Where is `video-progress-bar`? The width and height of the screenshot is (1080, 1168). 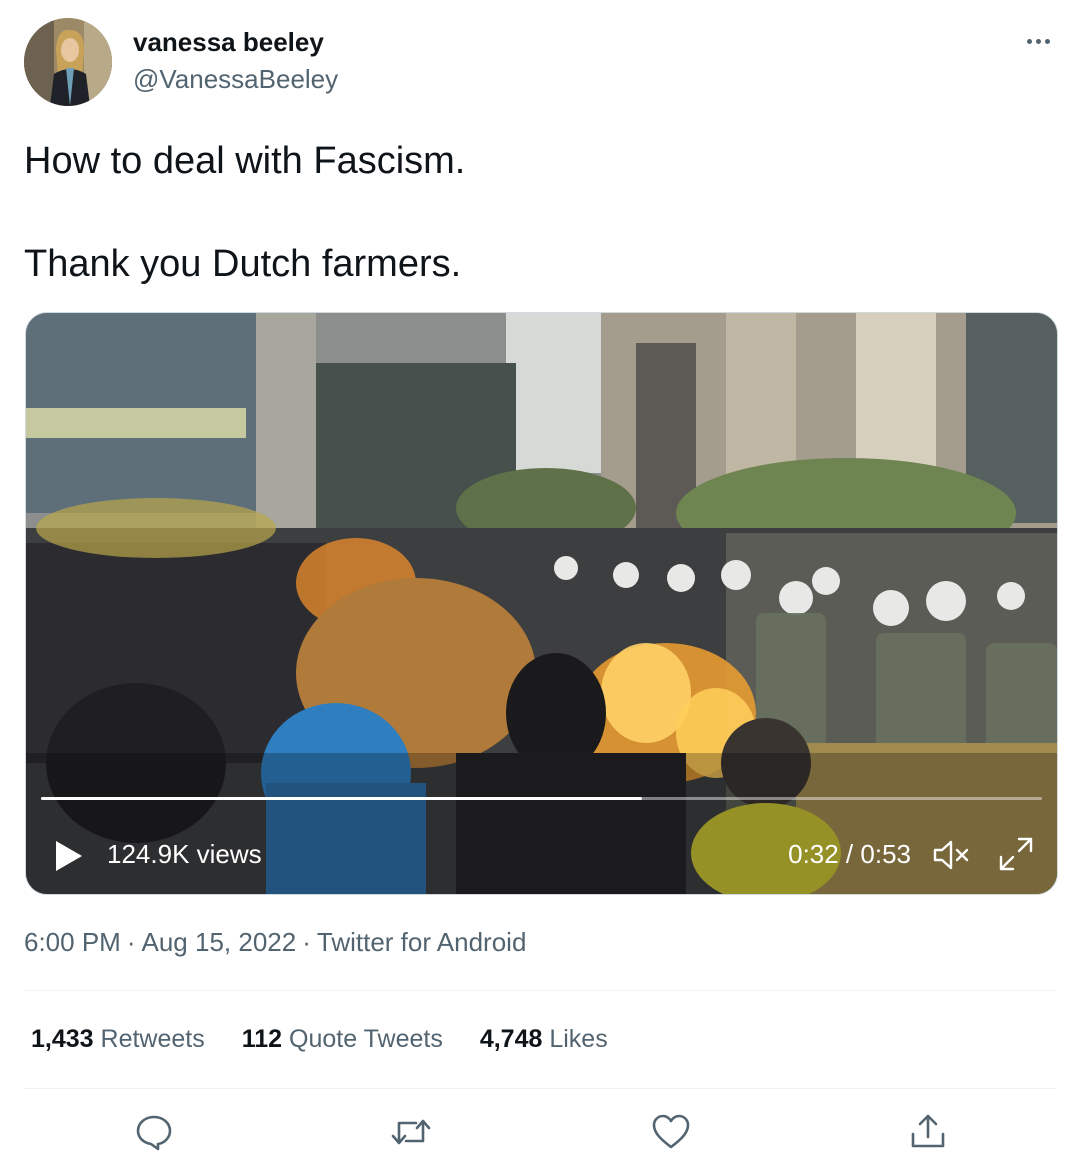 video-progress-bar is located at coordinates (541, 798).